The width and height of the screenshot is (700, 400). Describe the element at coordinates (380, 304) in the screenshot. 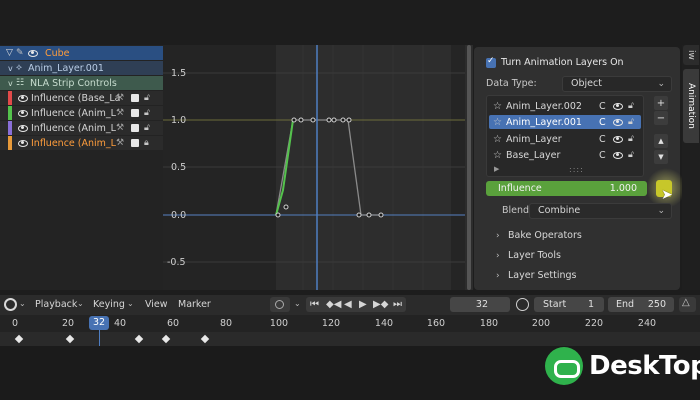

I see `next-keyframe-icon: ▶◆` at that location.